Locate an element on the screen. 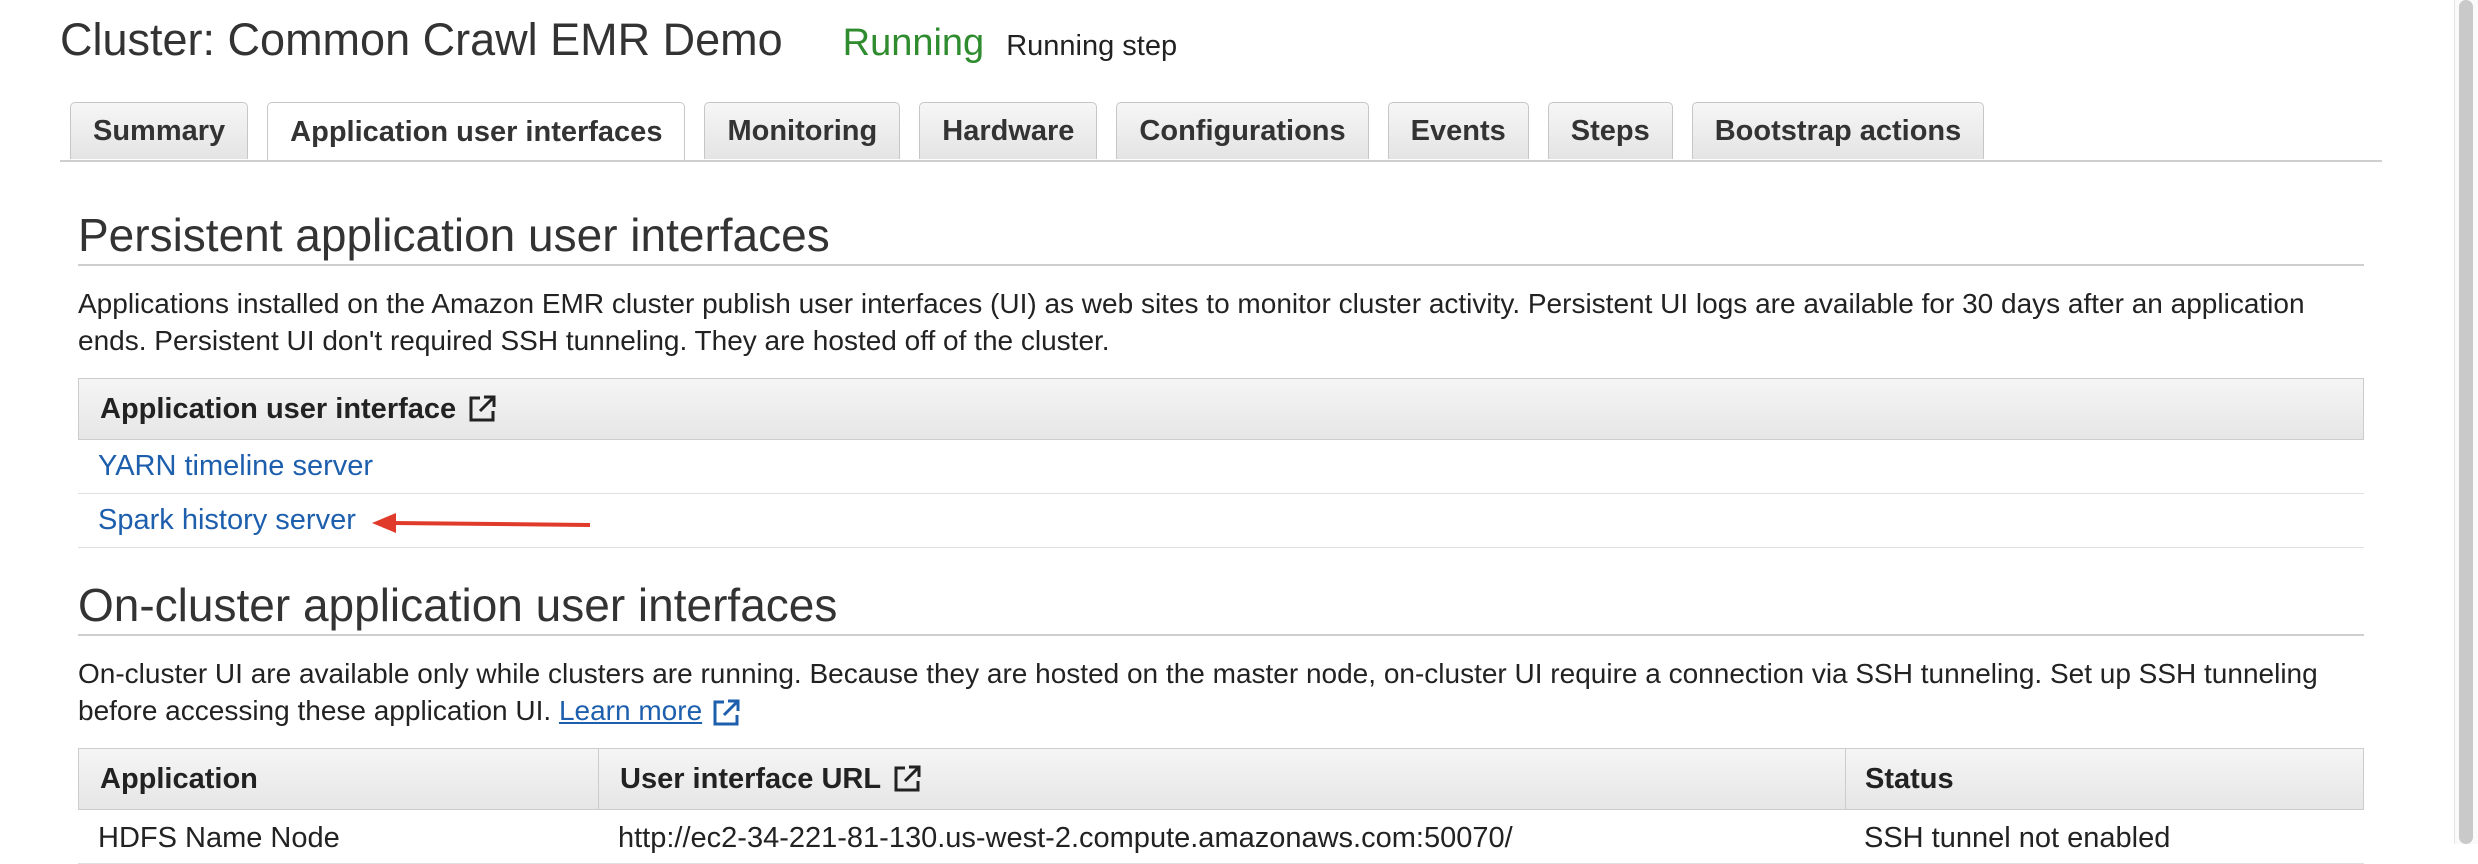  yarn-timeline-server-link: YARN timeline server is located at coordinates (235, 466).